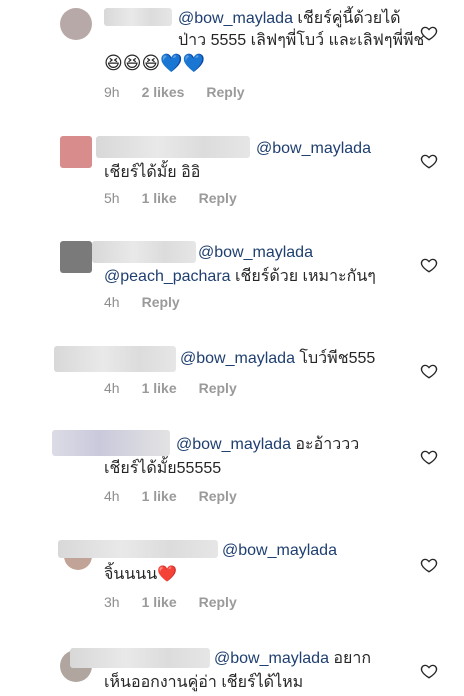  I want to click on comment-text: @bow_maylada โบว์พีช555, so click(300, 359).